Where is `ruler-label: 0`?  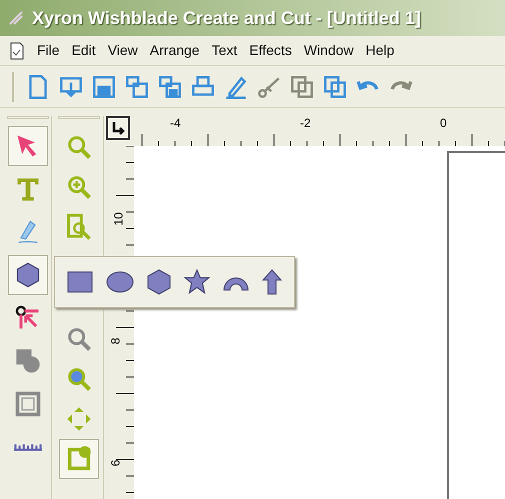
ruler-label: 0 is located at coordinates (443, 123).